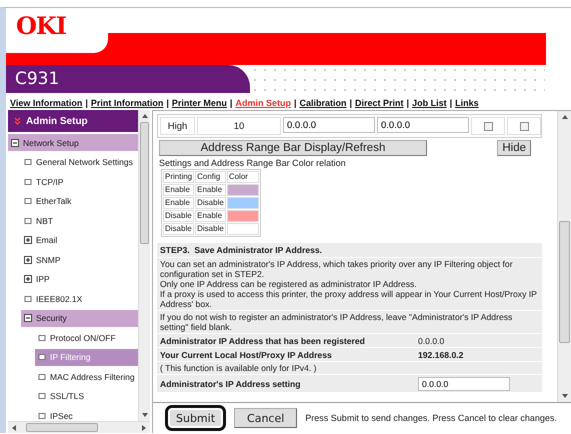  I want to click on model-name: C931, so click(128, 79).